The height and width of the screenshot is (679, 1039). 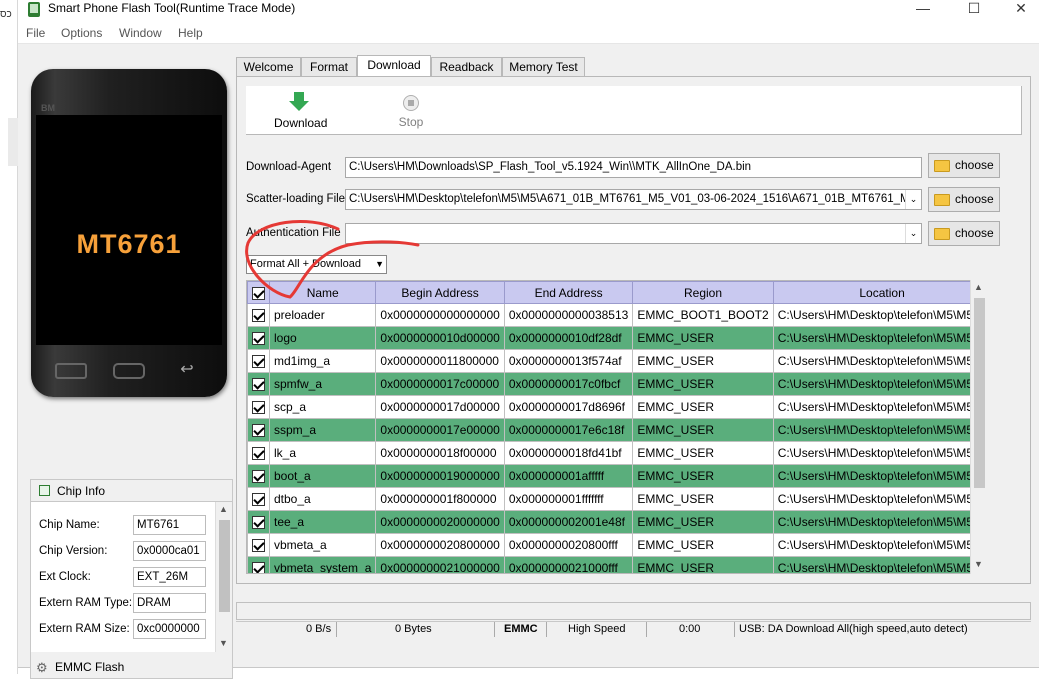 I want to click on stop-button: Stop, so click(x=411, y=110).